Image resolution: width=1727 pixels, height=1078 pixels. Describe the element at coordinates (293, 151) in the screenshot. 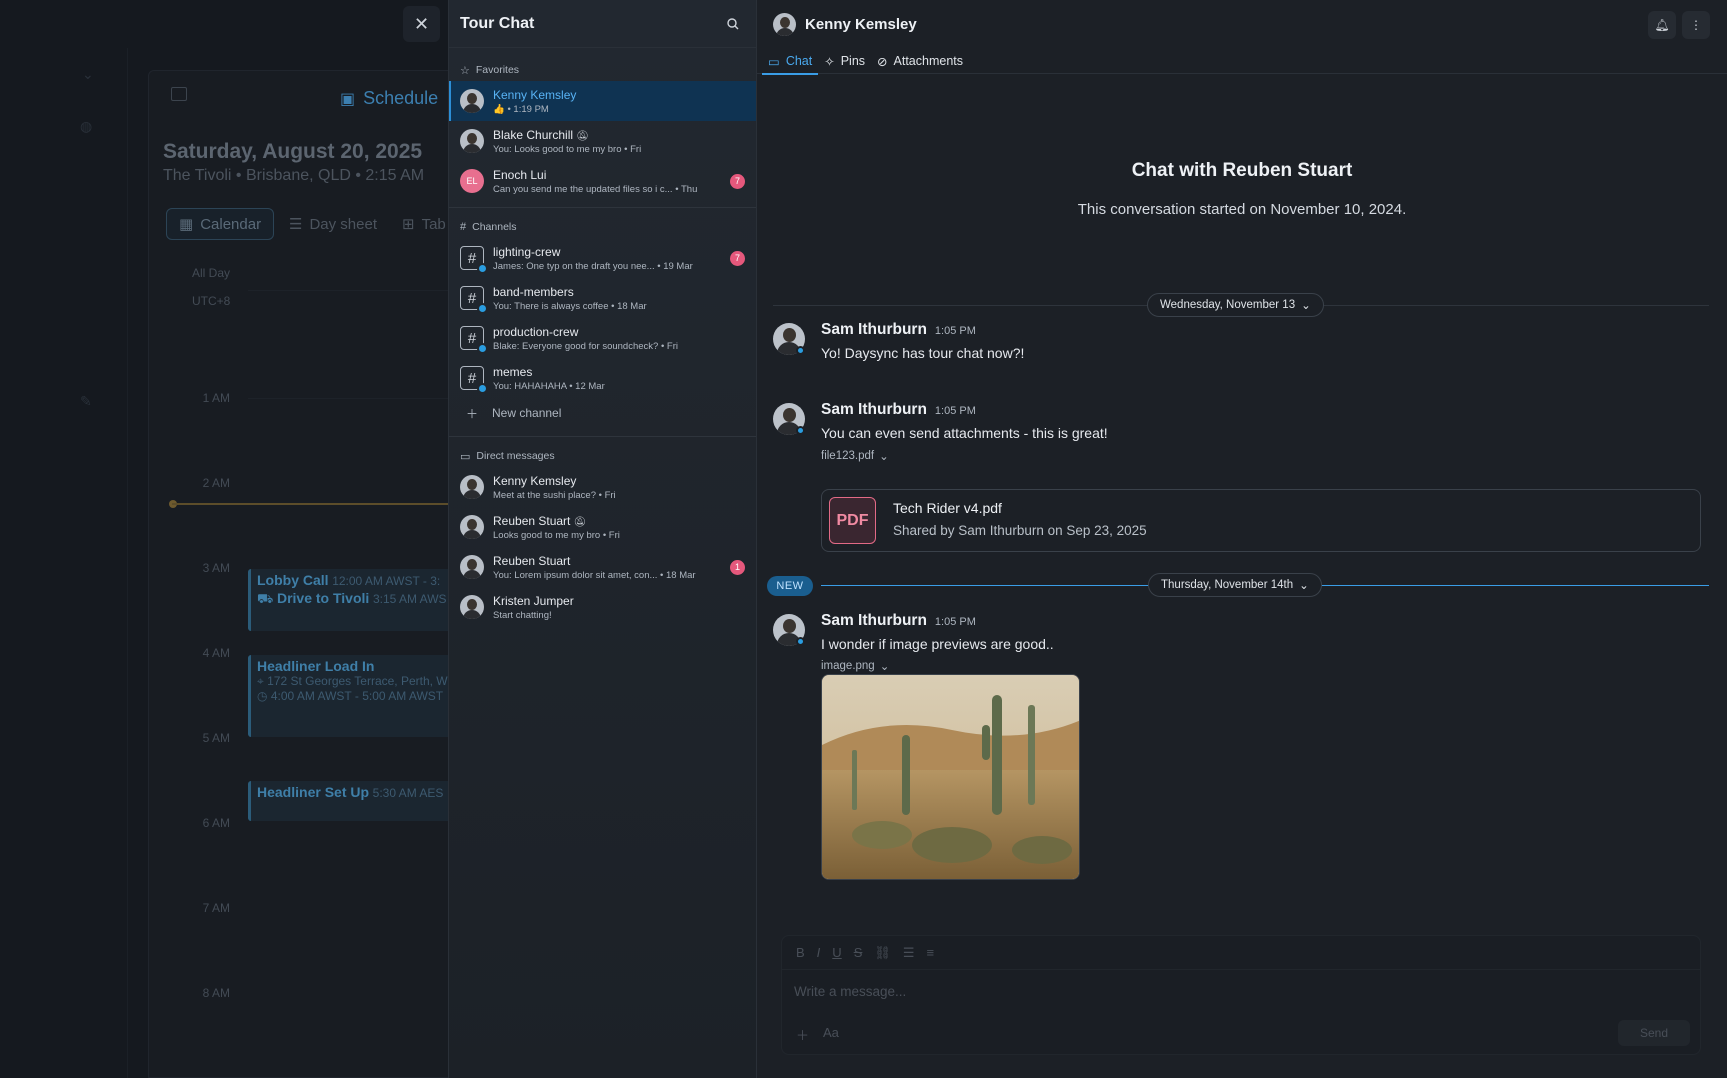

I see `schedule-date: Saturday, August 20, 2025` at that location.